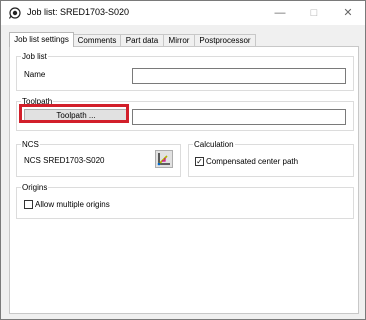 This screenshot has height=320, width=366. I want to click on tab-job-list-settings: Job list settings, so click(41, 39).